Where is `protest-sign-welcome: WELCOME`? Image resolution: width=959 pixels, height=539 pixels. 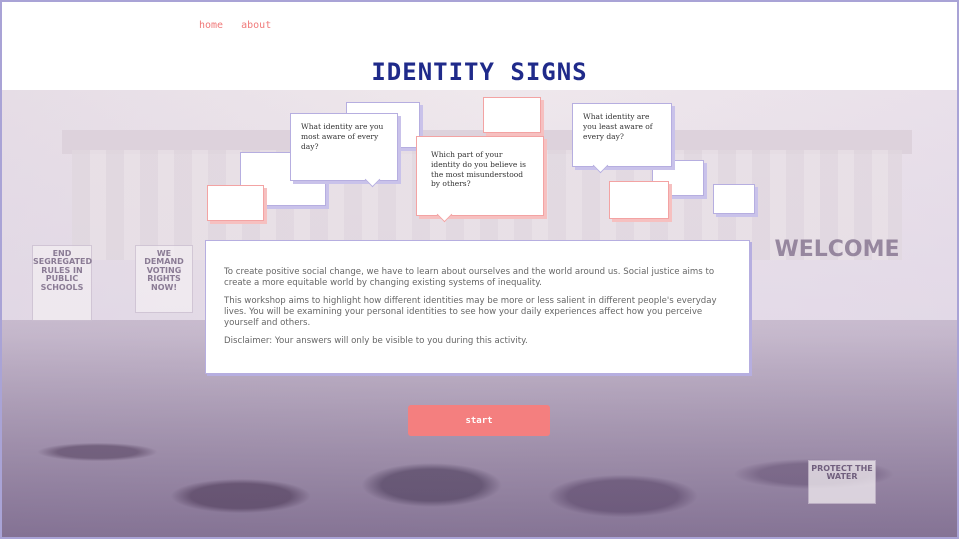 protest-sign-welcome: WELCOME is located at coordinates (837, 249).